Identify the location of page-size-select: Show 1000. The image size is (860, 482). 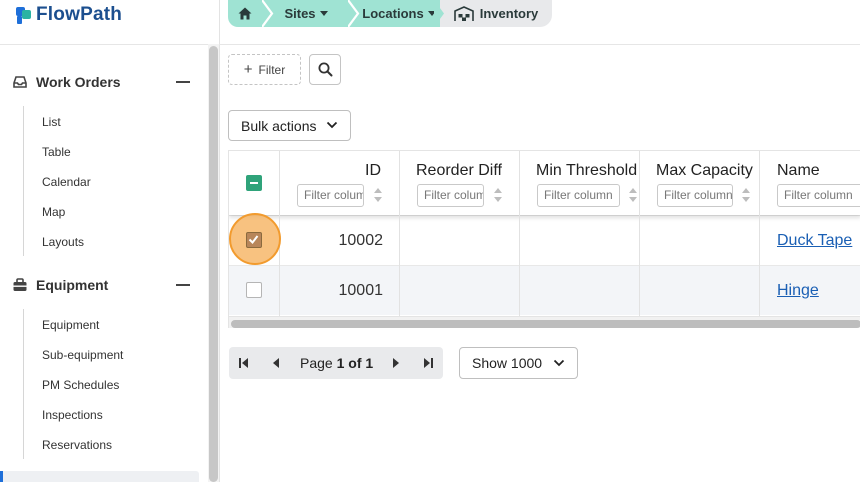
(518, 363).